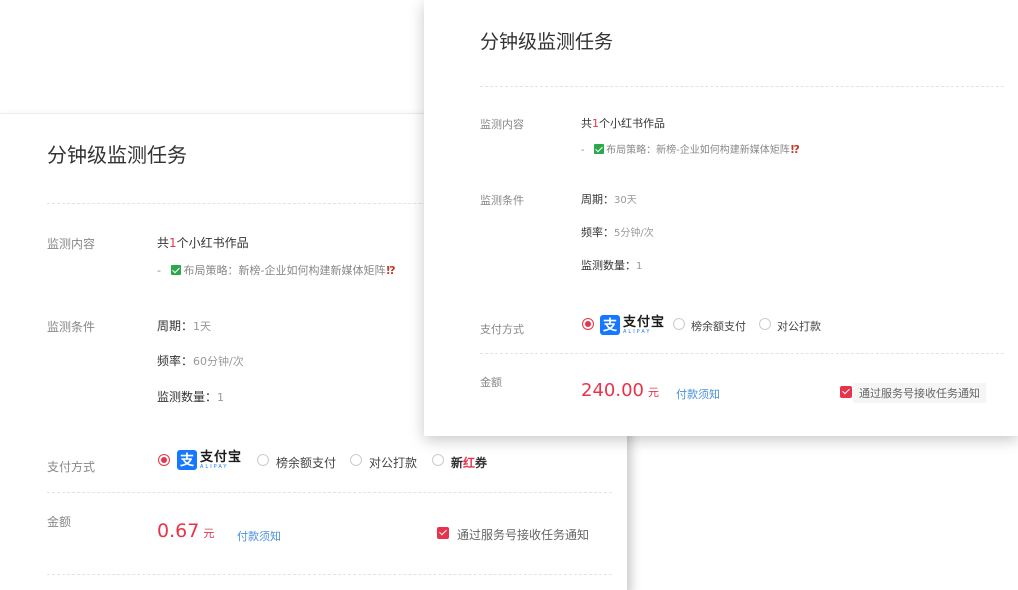 This screenshot has width=1018, height=590. I want to click on amount-value: 240.00 元, so click(620, 390).